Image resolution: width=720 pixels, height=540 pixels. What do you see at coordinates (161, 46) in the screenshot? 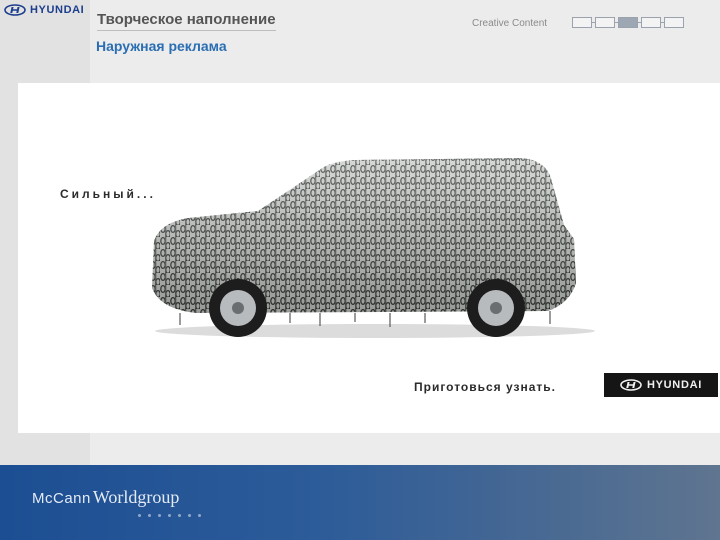
I see `page-subtitle: Наружная реклама` at bounding box center [161, 46].